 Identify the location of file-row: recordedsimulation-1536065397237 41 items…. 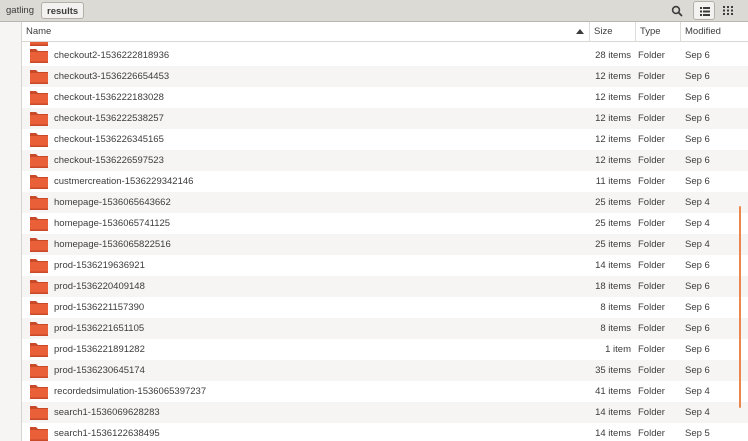
(385, 391).